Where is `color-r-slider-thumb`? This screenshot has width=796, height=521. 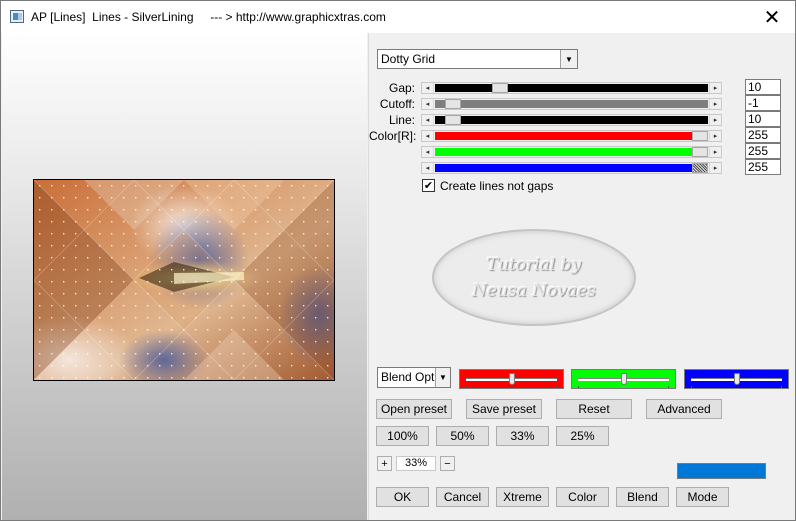 color-r-slider-thumb is located at coordinates (700, 136).